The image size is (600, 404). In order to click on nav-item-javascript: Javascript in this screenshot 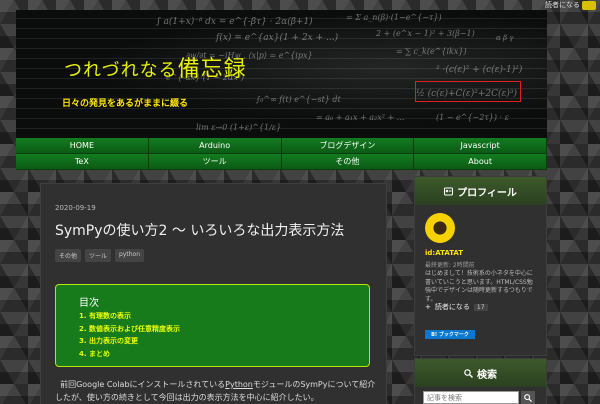, I will do `click(480, 146)`.